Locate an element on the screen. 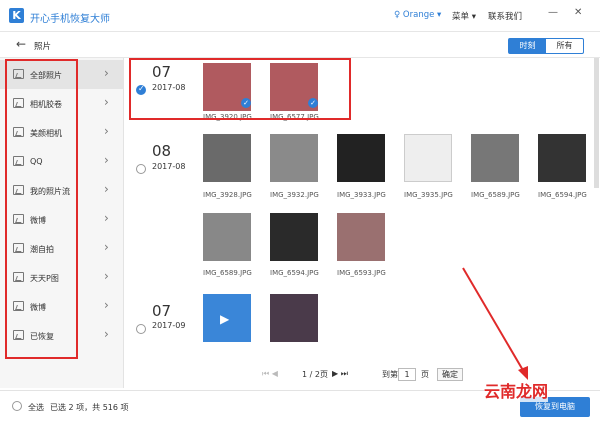 This screenshot has width=600, height=421. annotation-arrow is located at coordinates (495, 323).